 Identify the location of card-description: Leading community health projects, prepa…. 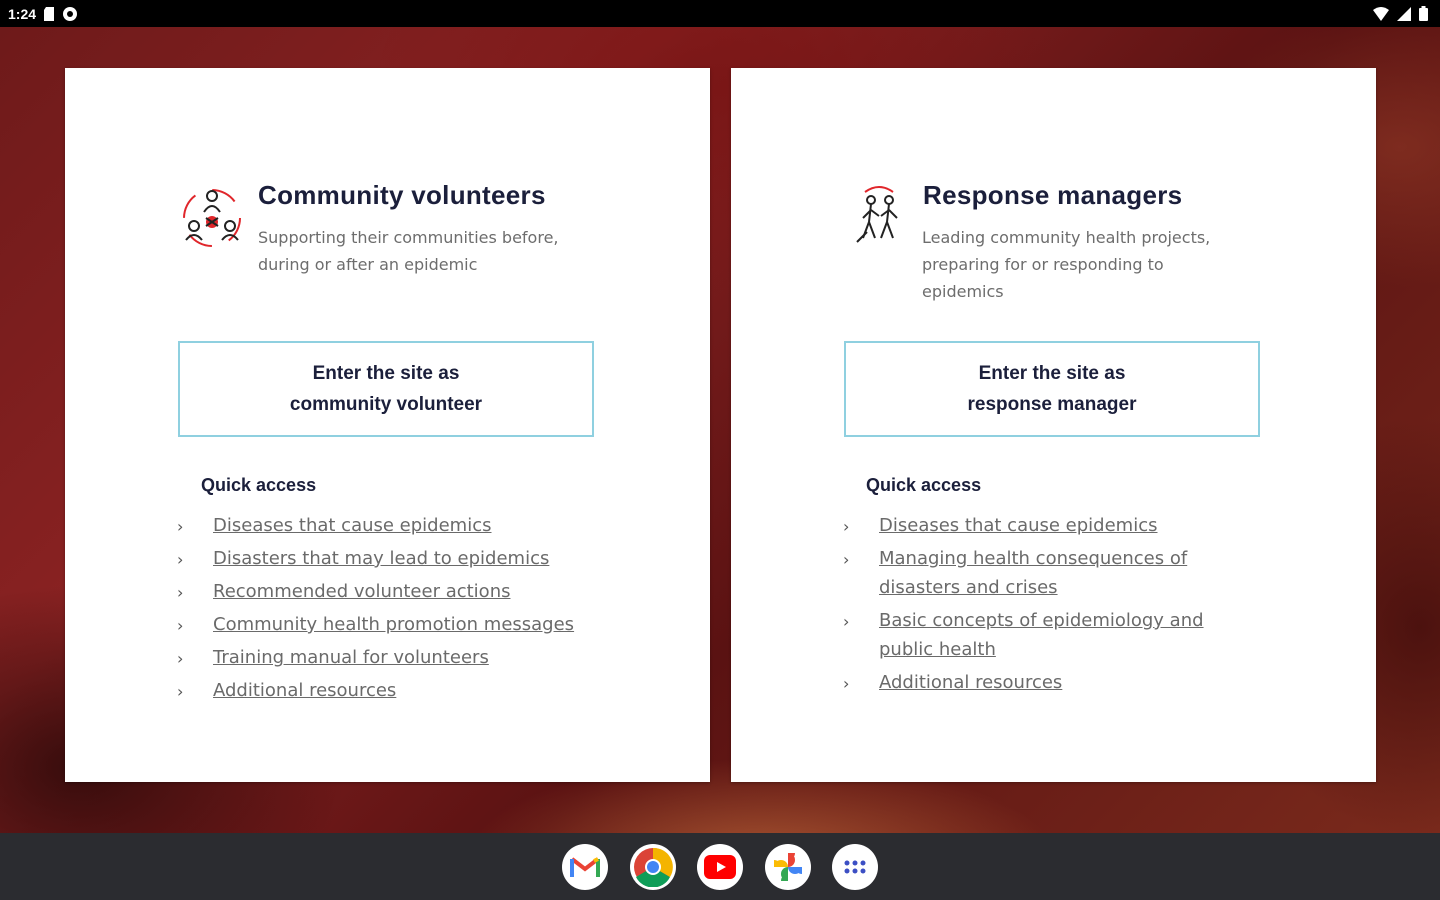
(1066, 264).